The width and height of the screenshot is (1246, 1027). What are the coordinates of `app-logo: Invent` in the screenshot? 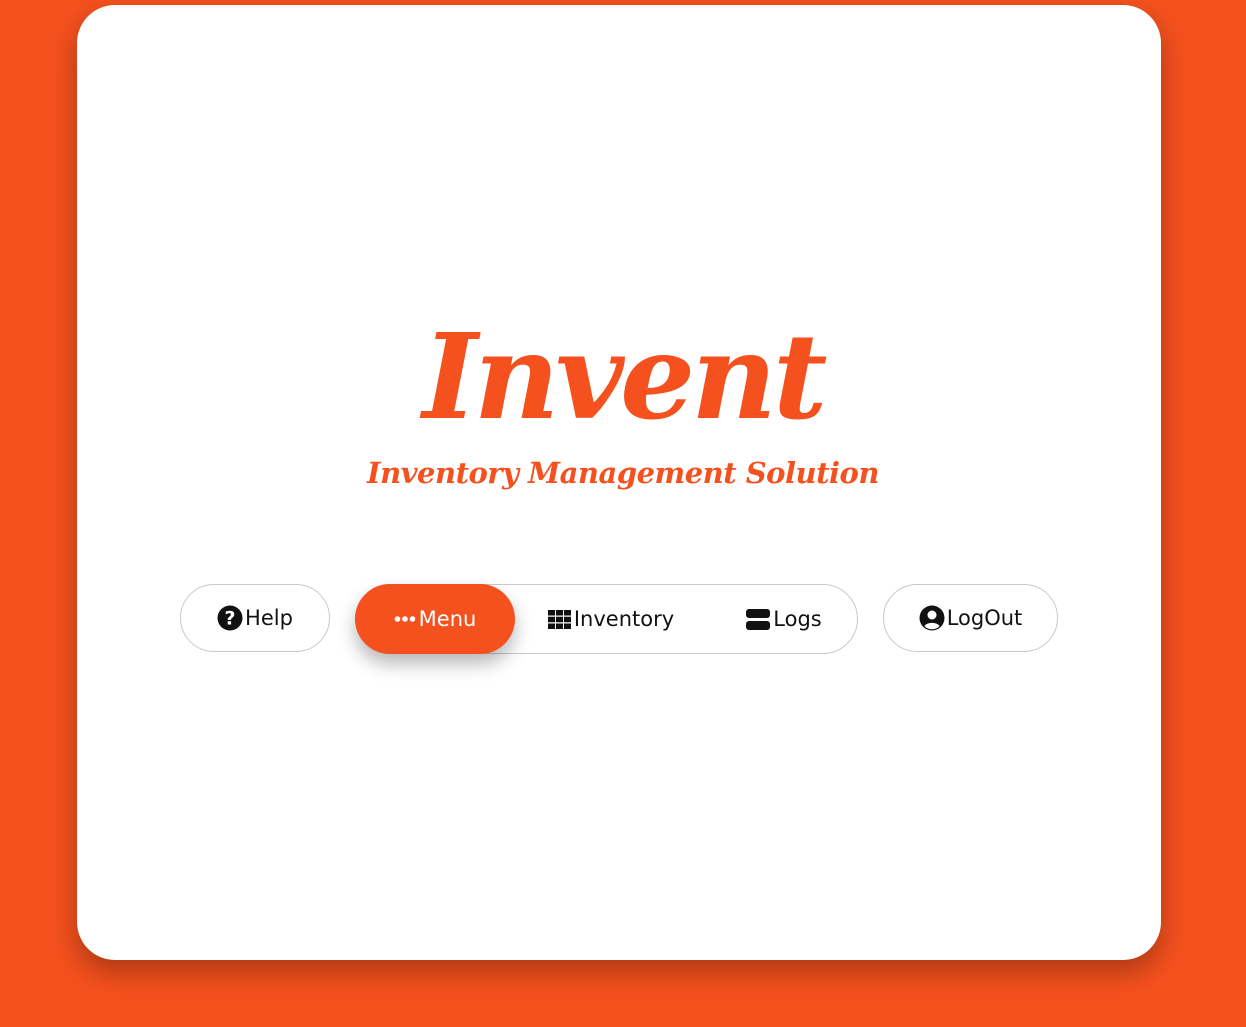 It's located at (625, 376).